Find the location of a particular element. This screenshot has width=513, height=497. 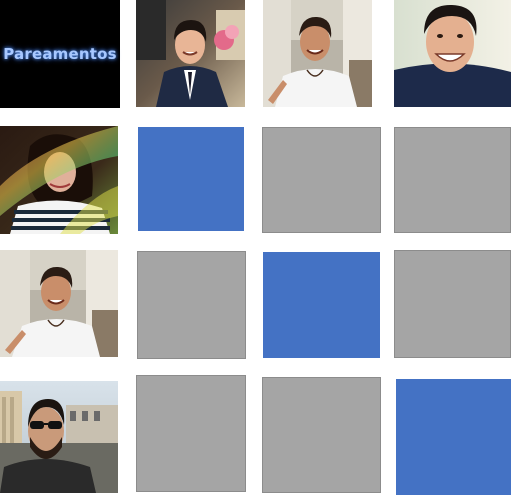

no-match-cell-r1-c2 is located at coordinates (321, 180).